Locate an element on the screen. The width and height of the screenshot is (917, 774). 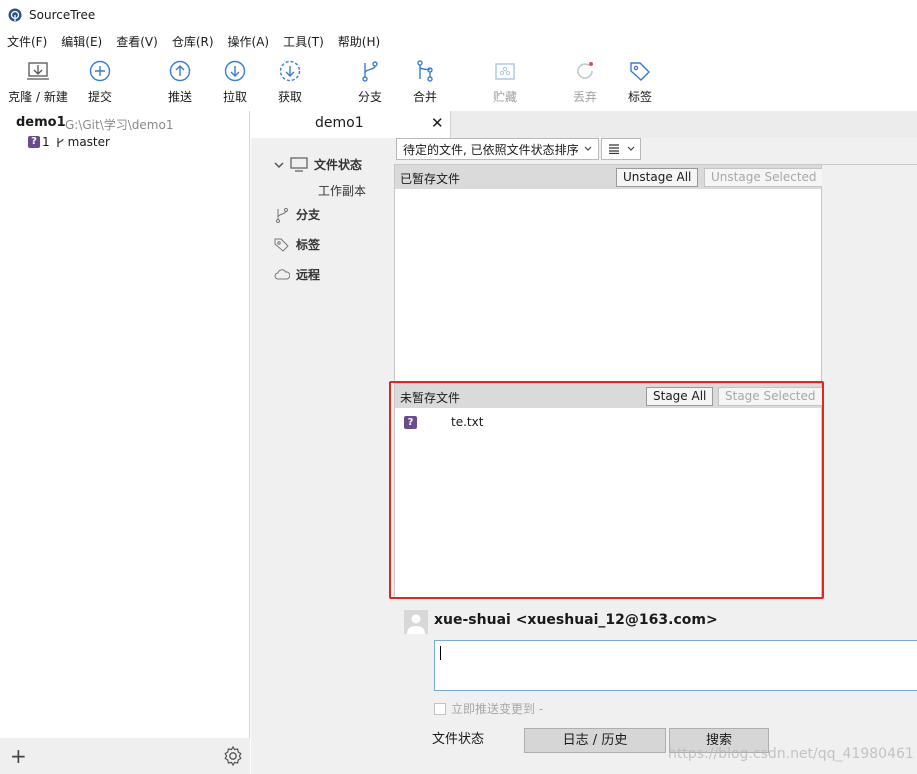
arrow-up-circle-icon is located at coordinates (180, 71).